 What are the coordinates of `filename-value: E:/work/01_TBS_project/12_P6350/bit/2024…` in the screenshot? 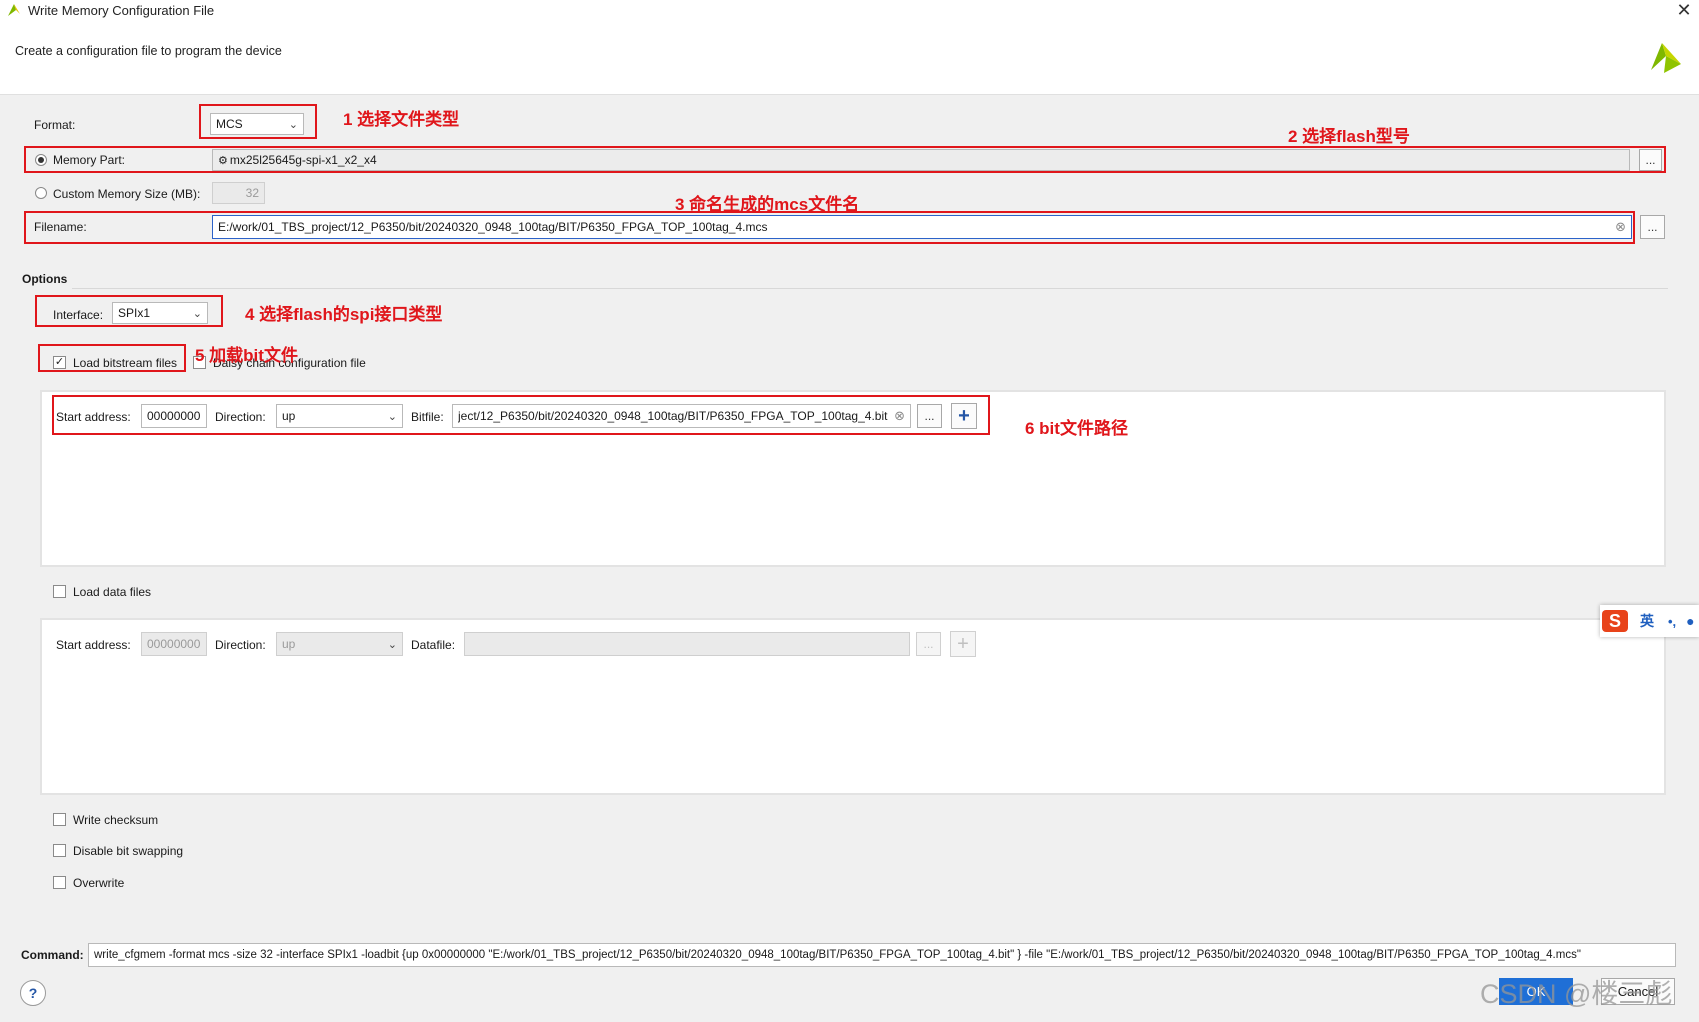 It's located at (493, 227).